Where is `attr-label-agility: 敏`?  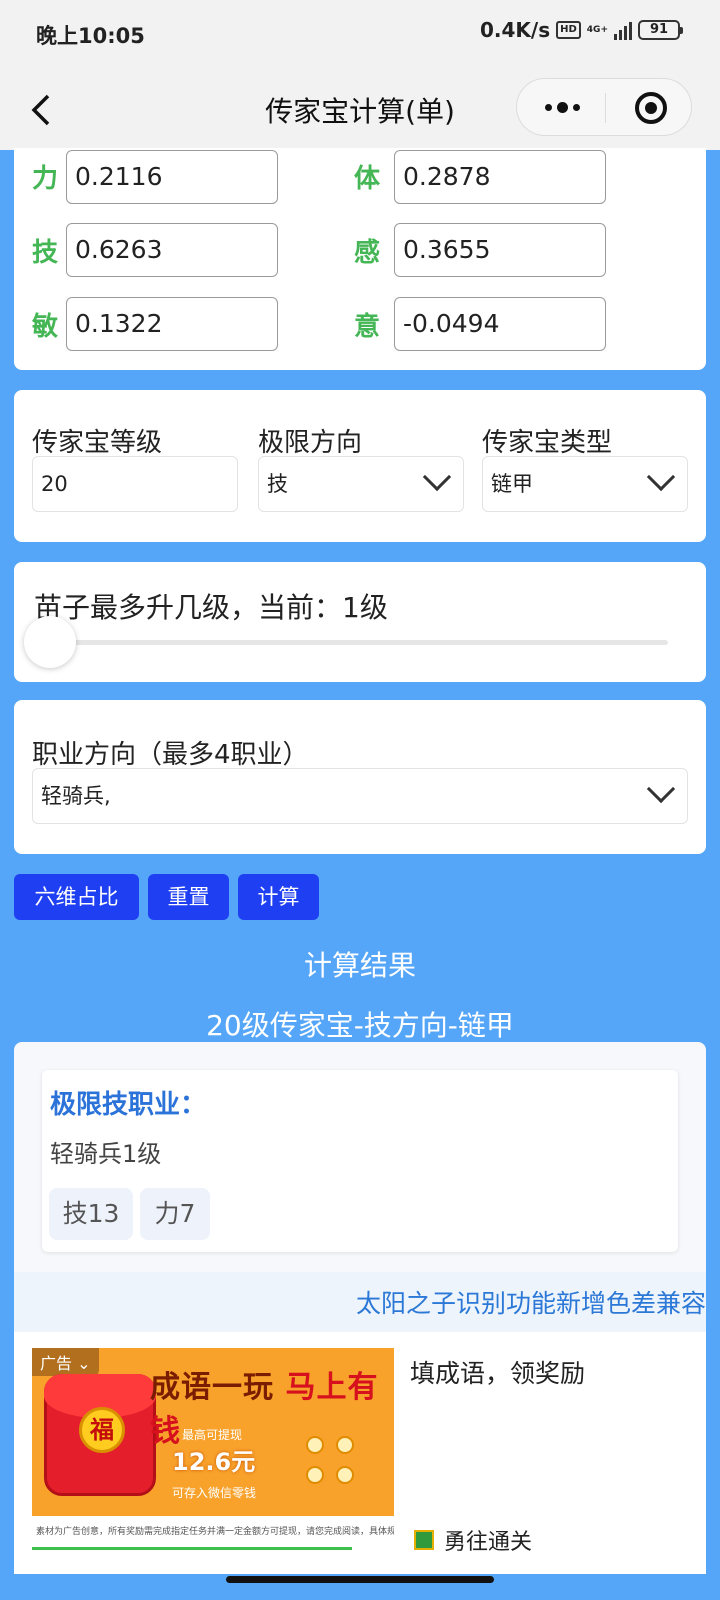 attr-label-agility: 敏 is located at coordinates (45, 327).